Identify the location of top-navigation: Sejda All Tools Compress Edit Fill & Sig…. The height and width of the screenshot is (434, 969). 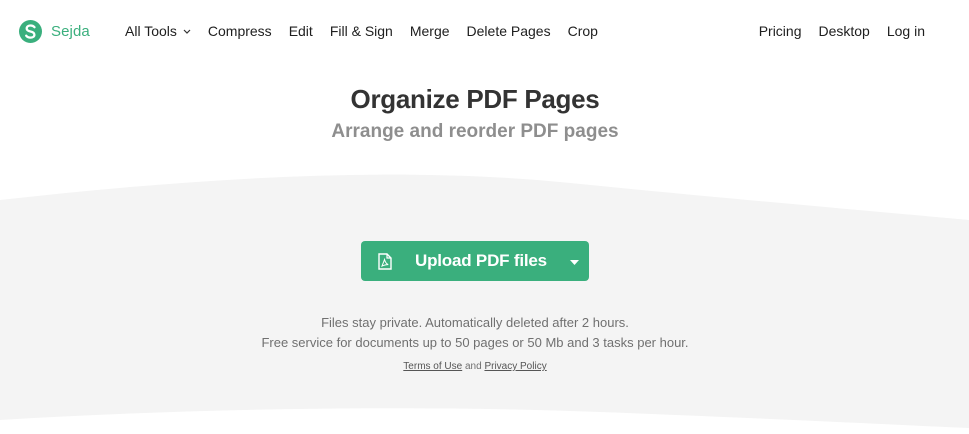
(484, 32).